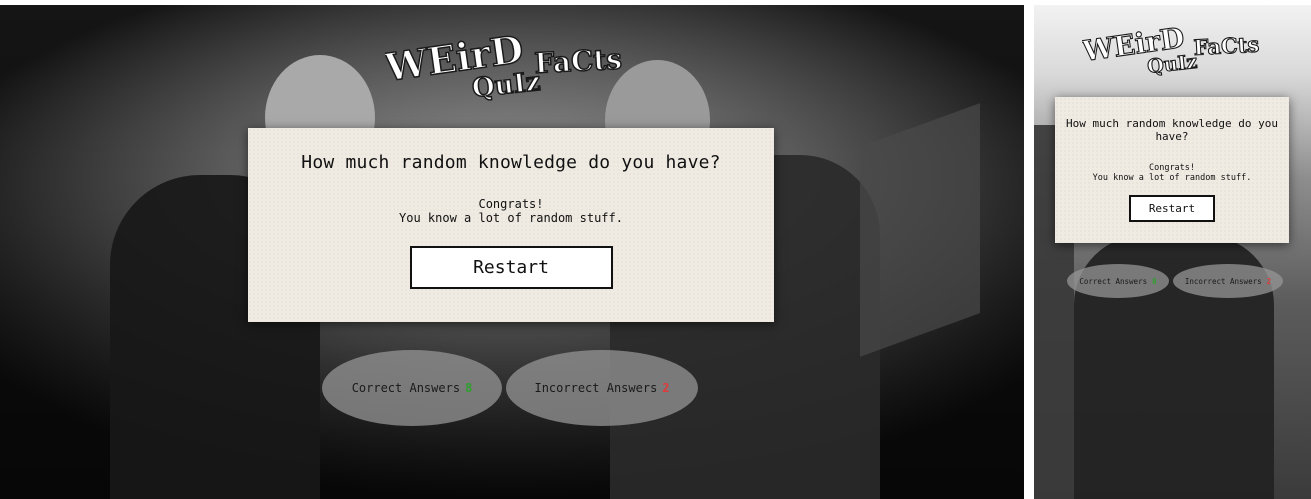  What do you see at coordinates (1172, 130) in the screenshot?
I see `quiz-question-mobile: How much random knowledge do you have?` at bounding box center [1172, 130].